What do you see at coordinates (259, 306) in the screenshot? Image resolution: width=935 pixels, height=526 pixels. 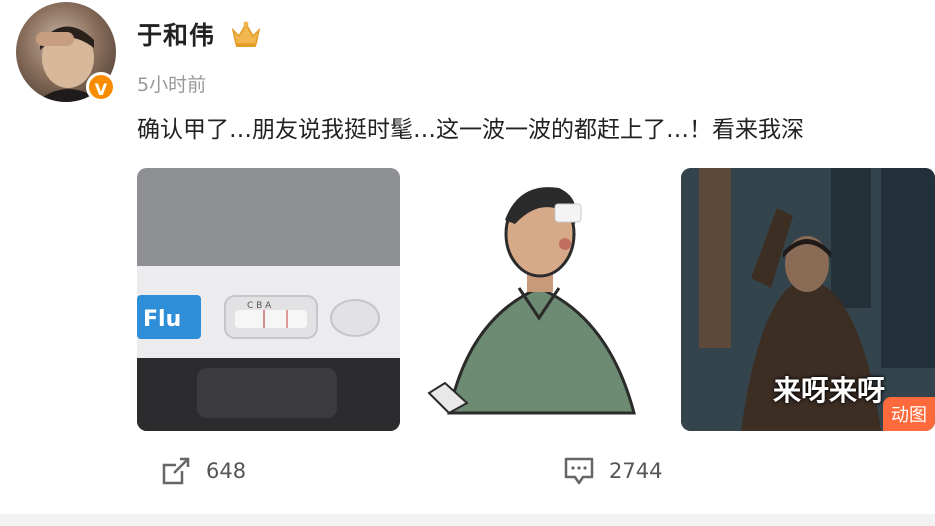 I see `flu-sublabel: C B A` at bounding box center [259, 306].